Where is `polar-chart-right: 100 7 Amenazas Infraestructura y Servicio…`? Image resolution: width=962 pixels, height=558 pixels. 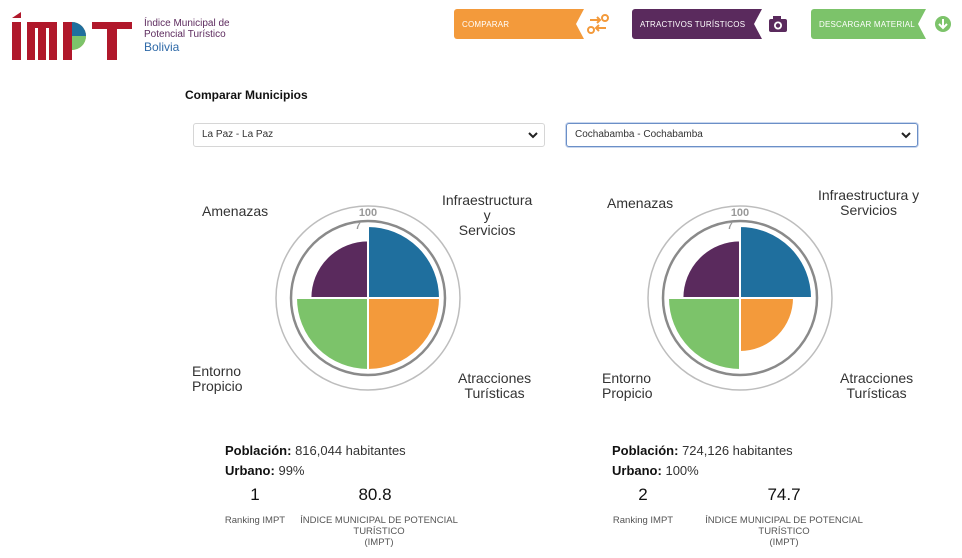
polar-chart-right: 100 7 Amenazas Infraestructura y Servicio… is located at coordinates (765, 303).